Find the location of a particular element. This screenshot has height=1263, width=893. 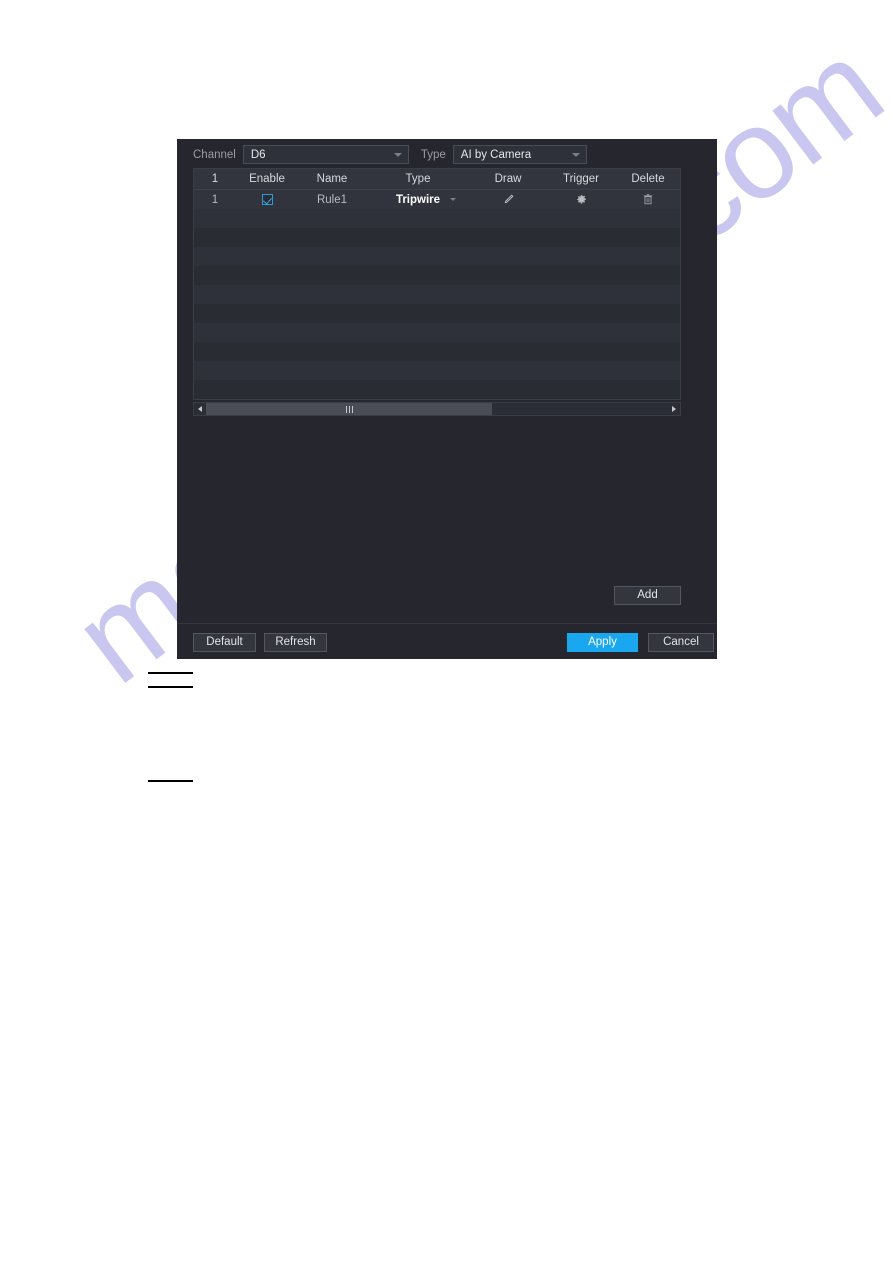

arrow-left-icon is located at coordinates (200, 409).